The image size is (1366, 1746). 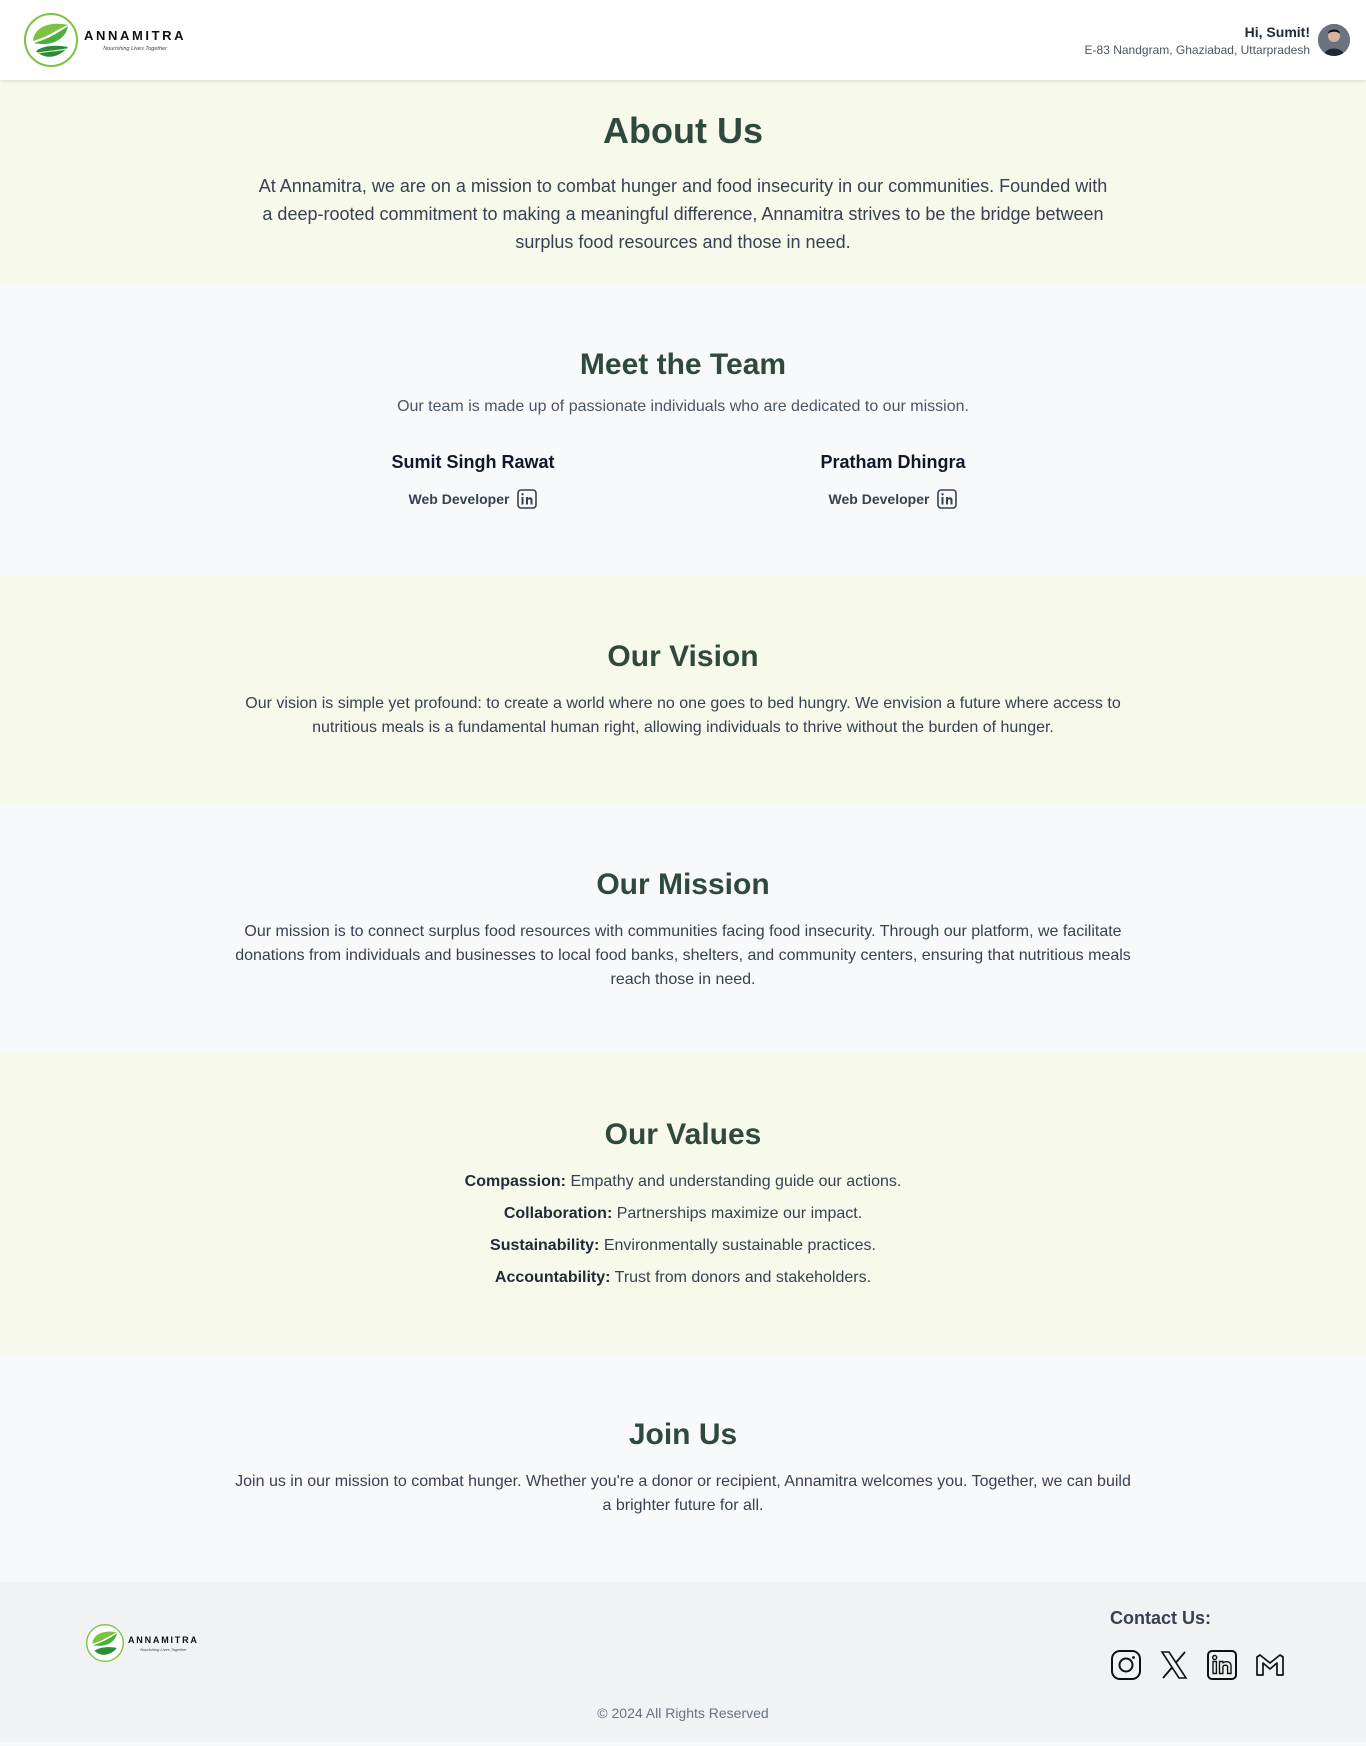 I want to click on contact-block: Contact Us:, so click(x=1198, y=1644).